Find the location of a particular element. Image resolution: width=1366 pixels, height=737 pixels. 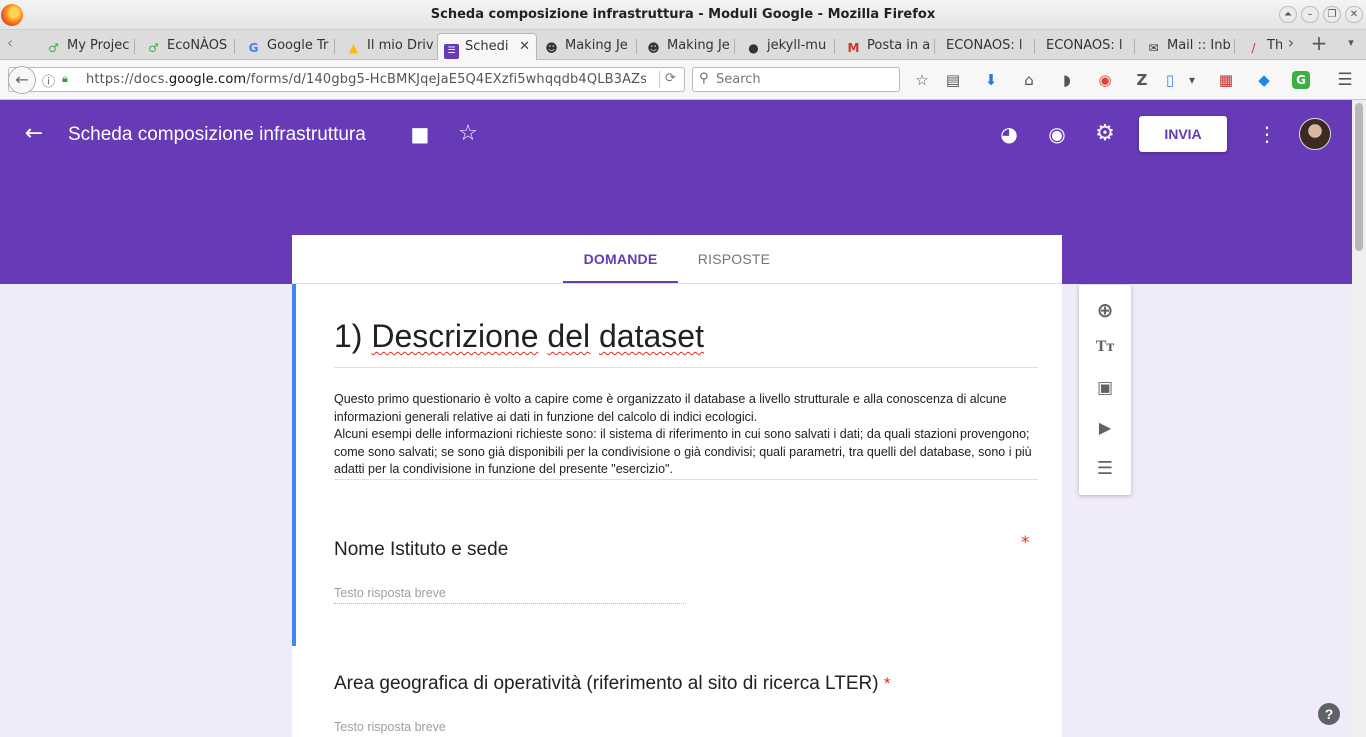

browser-tab: / Th is located at coordinates (1261, 46).